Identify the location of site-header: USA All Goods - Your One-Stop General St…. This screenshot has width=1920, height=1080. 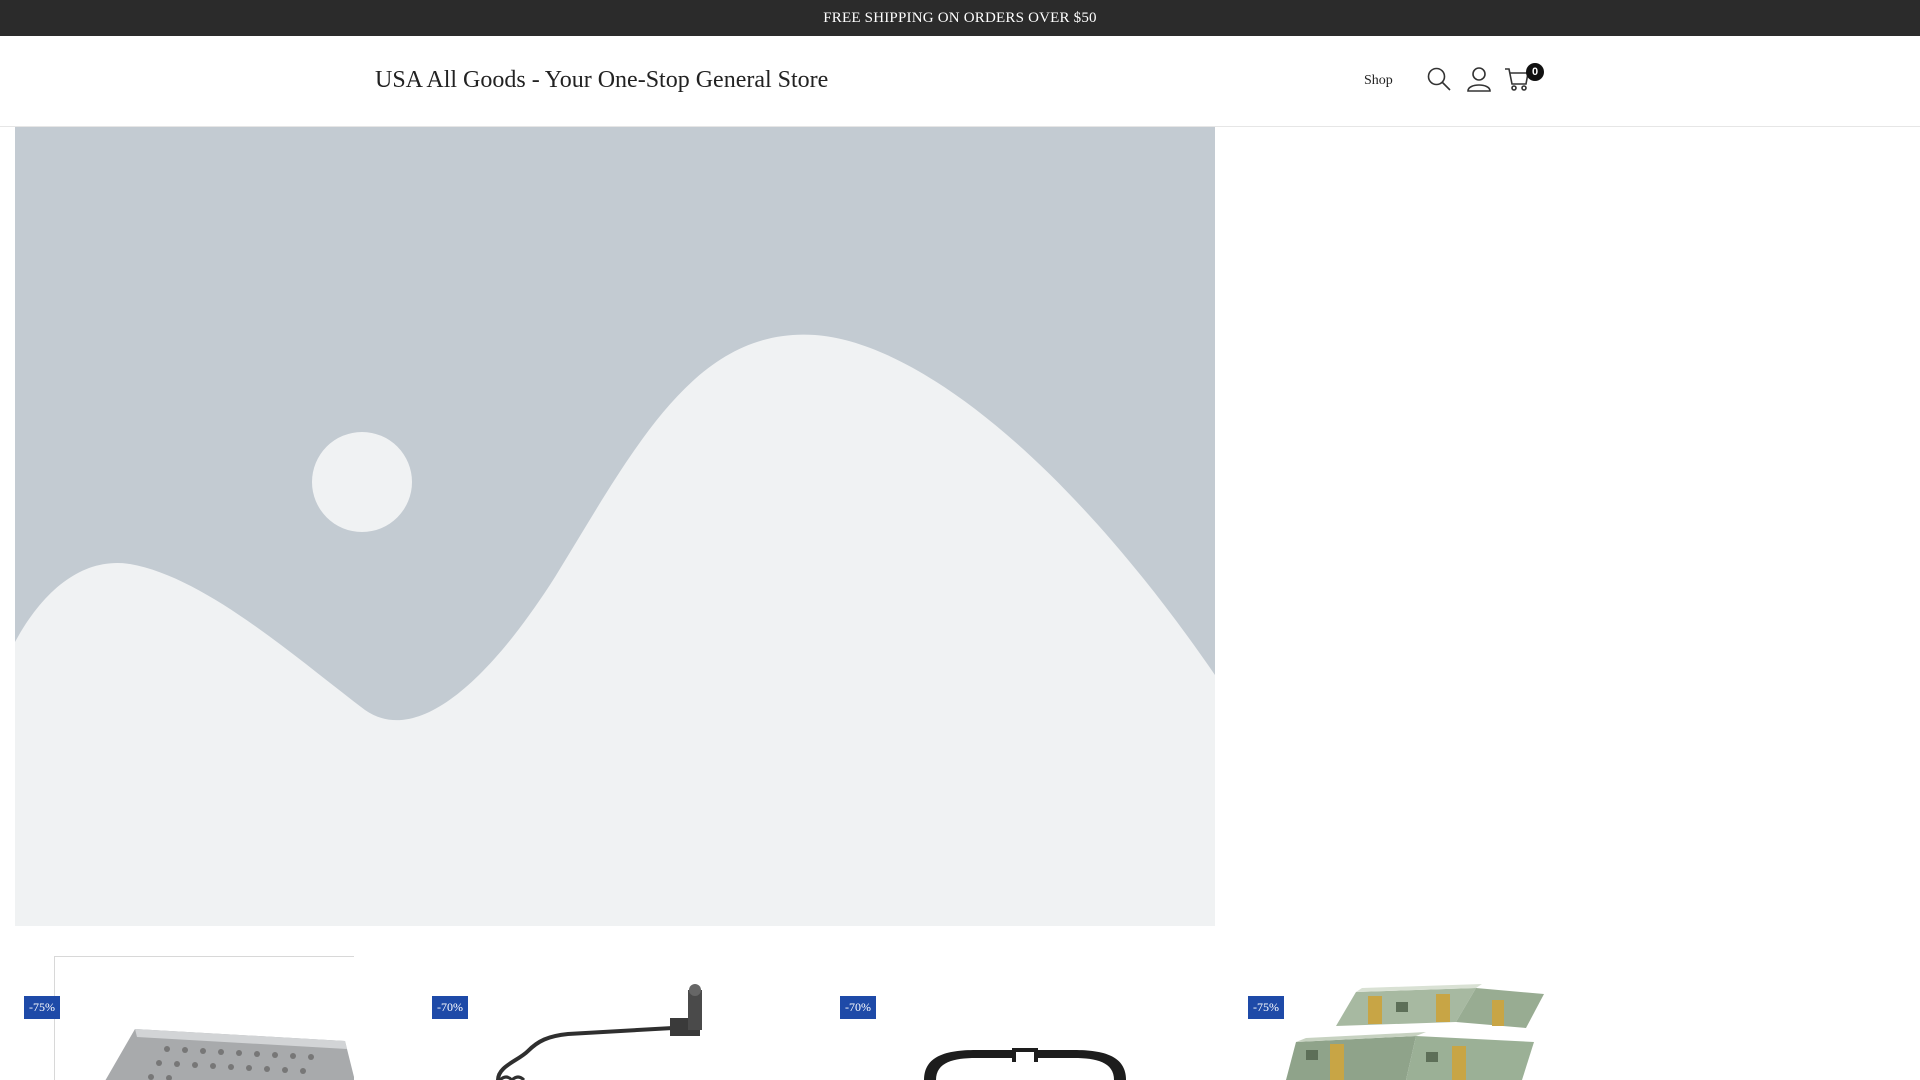
(960, 81).